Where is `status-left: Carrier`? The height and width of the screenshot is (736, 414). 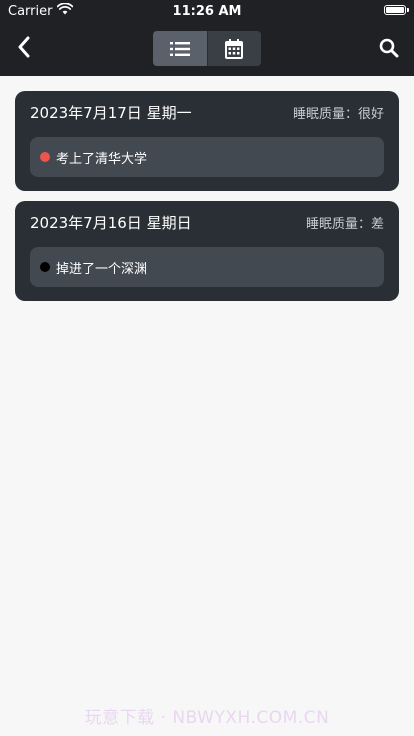
status-left: Carrier is located at coordinates (41, 10).